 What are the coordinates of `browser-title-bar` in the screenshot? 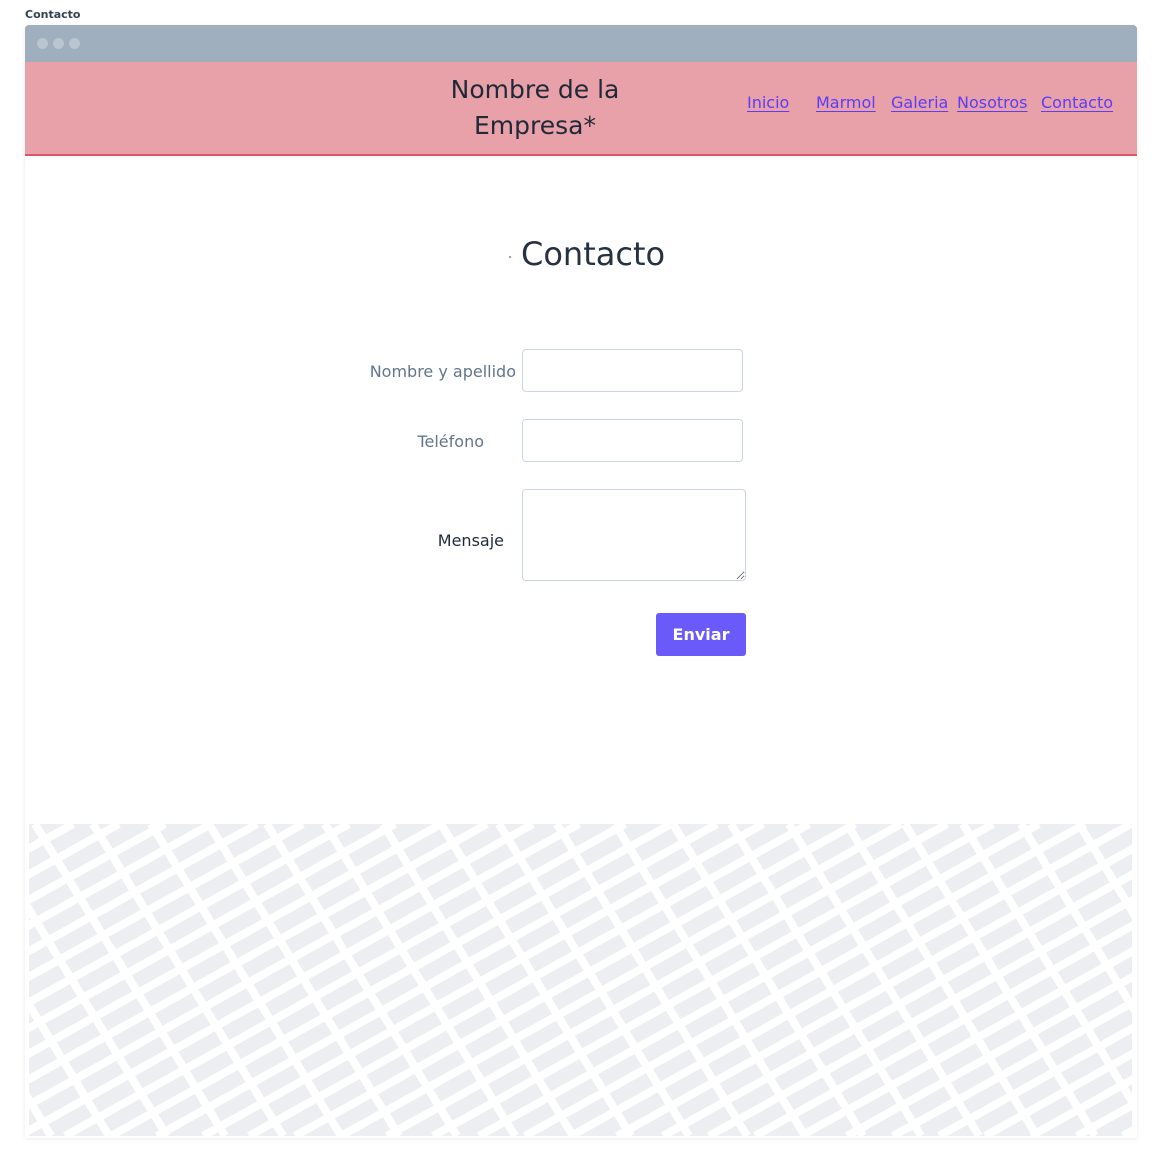 It's located at (581, 43).